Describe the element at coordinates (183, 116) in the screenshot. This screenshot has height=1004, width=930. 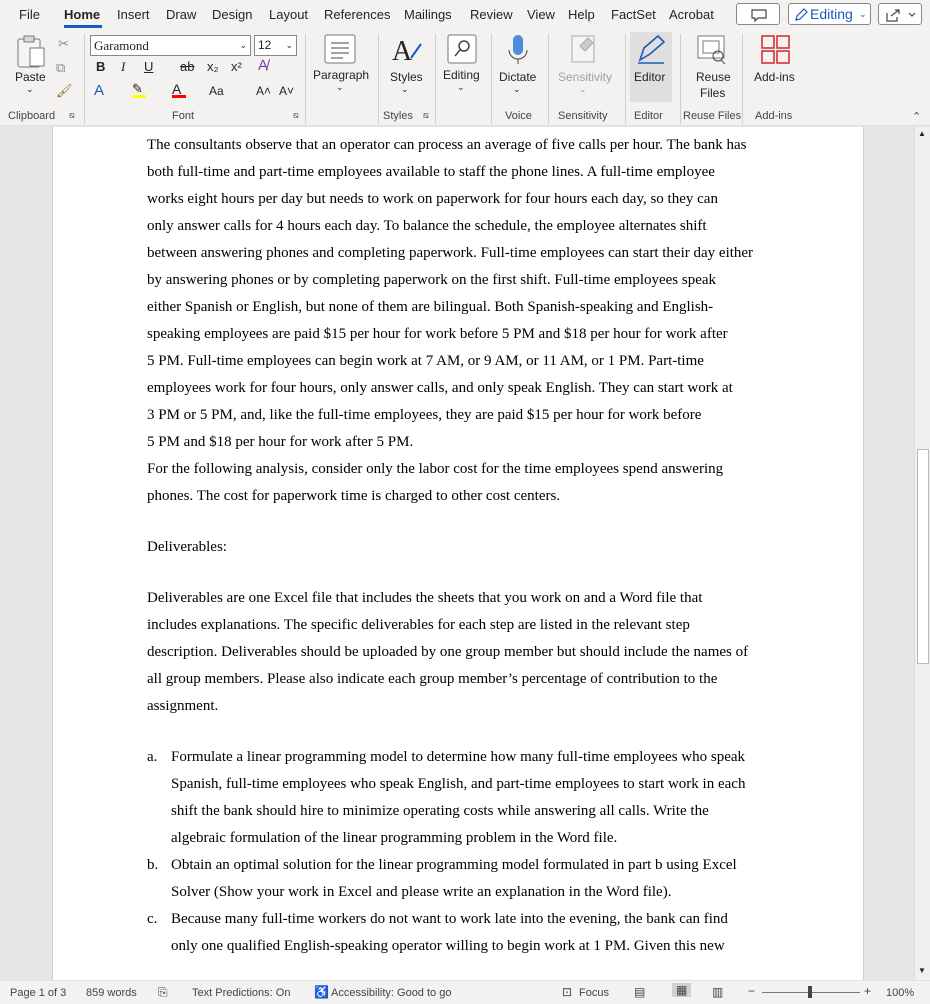
I see `group-font: Font` at that location.